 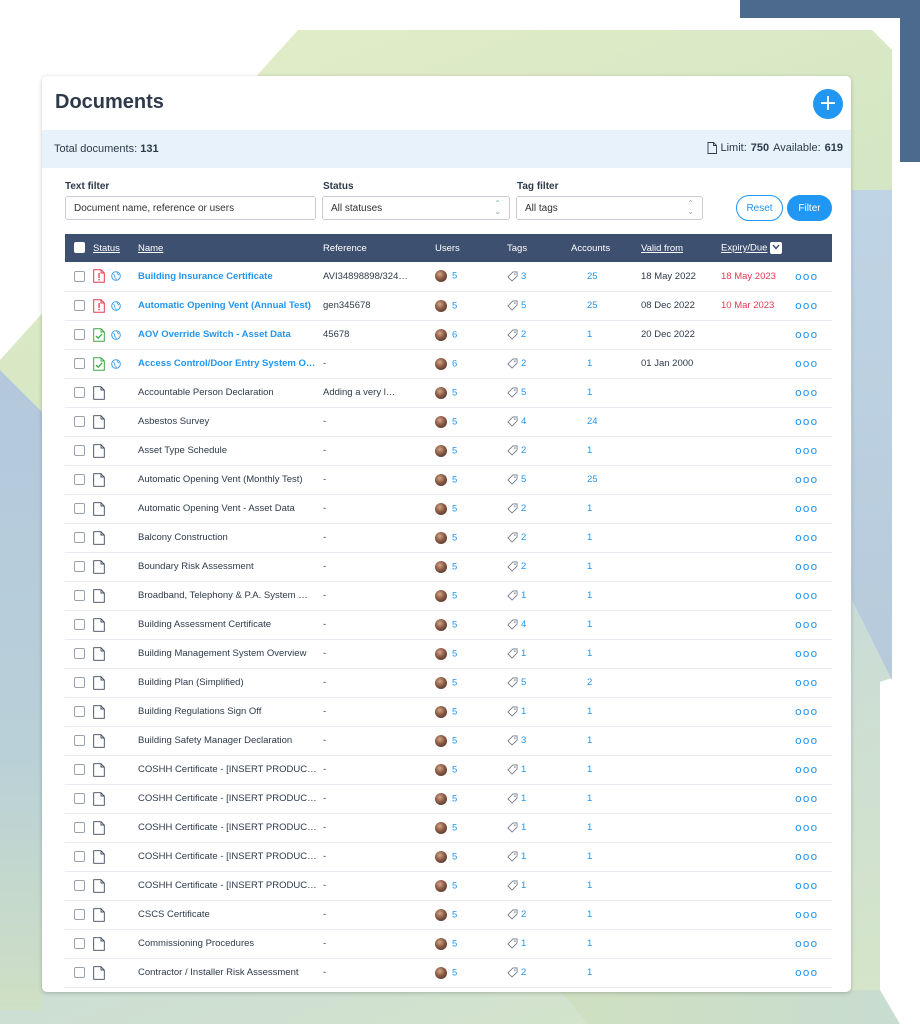 What do you see at coordinates (215, 740) in the screenshot?
I see `document-name-link: Building Safety Manager Declaration` at bounding box center [215, 740].